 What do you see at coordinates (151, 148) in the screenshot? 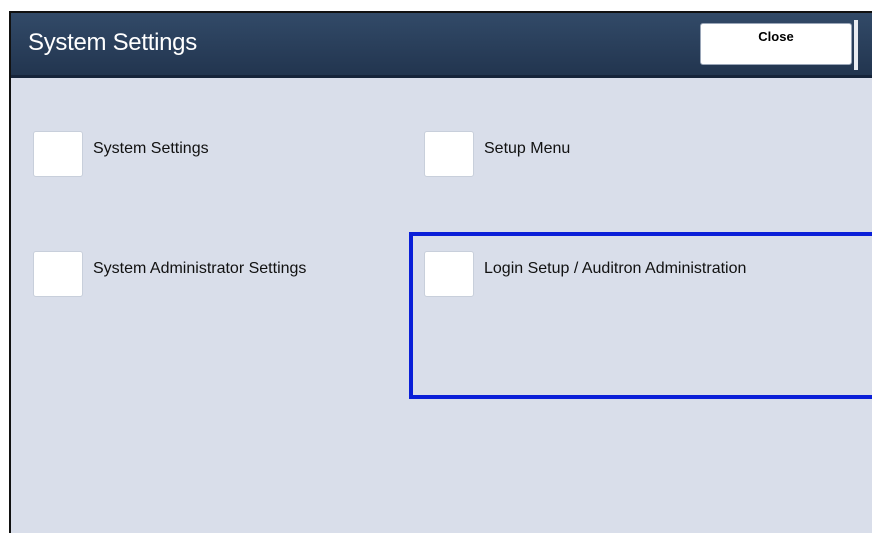
I see `option-label: System Settings` at bounding box center [151, 148].